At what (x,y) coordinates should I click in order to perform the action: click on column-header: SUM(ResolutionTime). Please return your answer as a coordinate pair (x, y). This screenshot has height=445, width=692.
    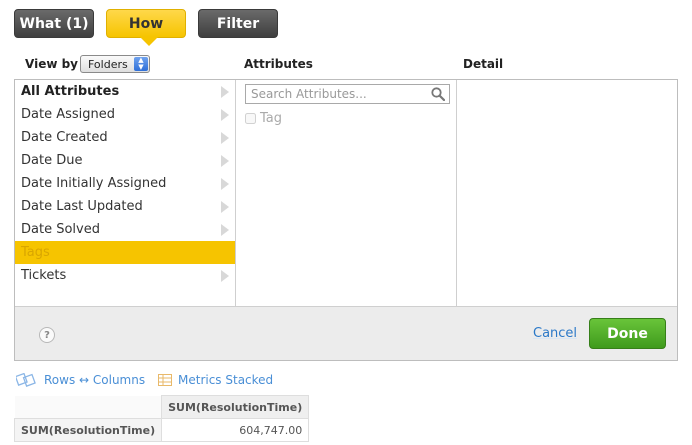
    Looking at the image, I should click on (235, 407).